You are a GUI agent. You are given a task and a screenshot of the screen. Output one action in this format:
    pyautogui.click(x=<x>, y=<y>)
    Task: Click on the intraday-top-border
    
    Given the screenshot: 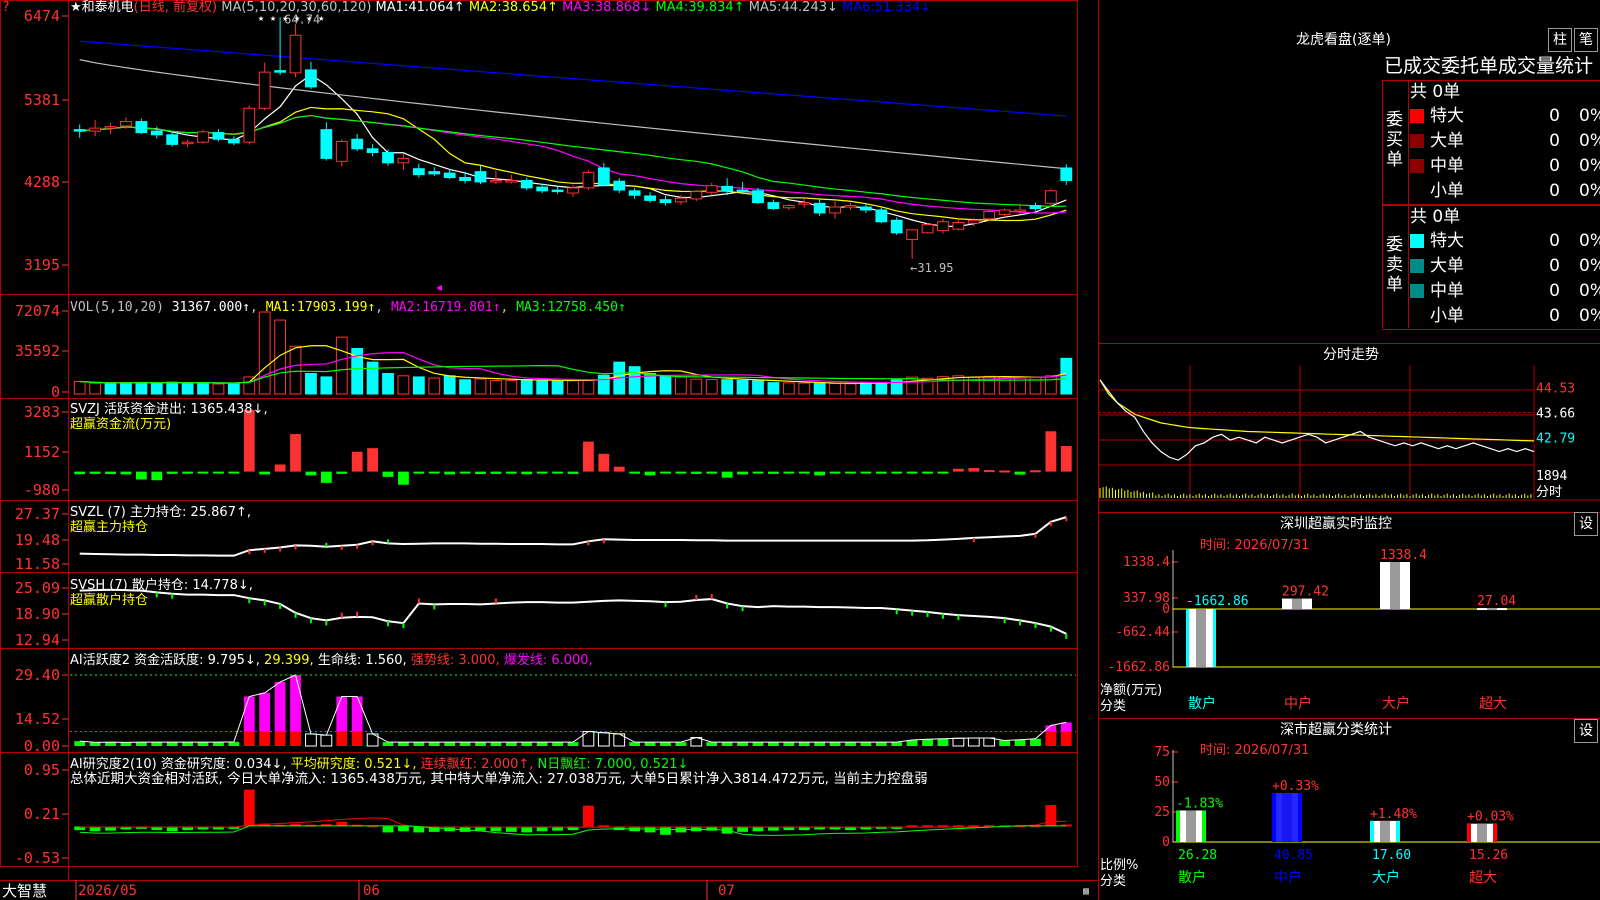 What is the action you would take?
    pyautogui.click(x=1349, y=343)
    